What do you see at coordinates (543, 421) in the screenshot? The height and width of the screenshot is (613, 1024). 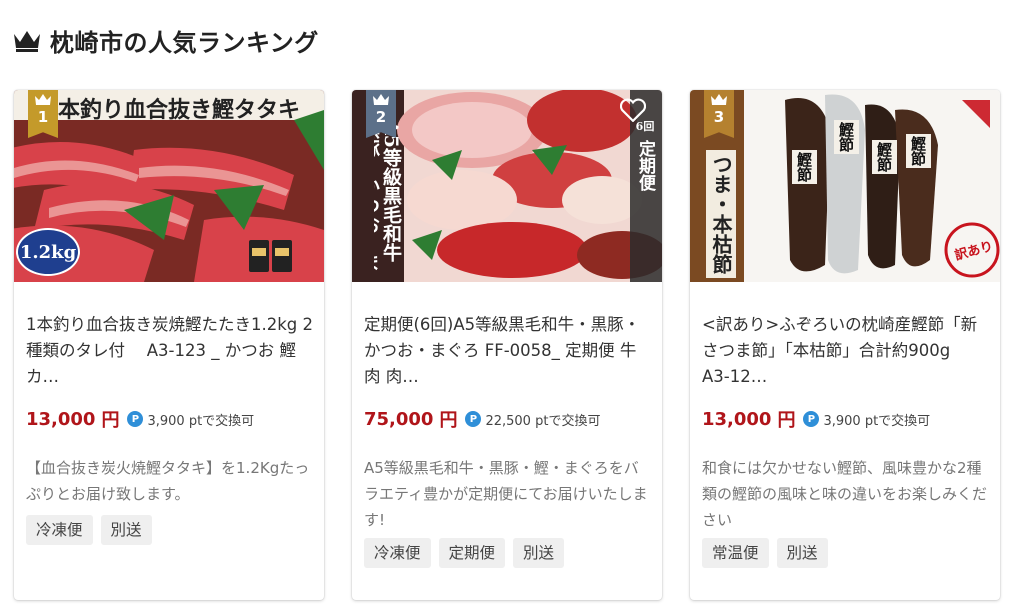 I see `points-text: 22,500 ptで交換可` at bounding box center [543, 421].